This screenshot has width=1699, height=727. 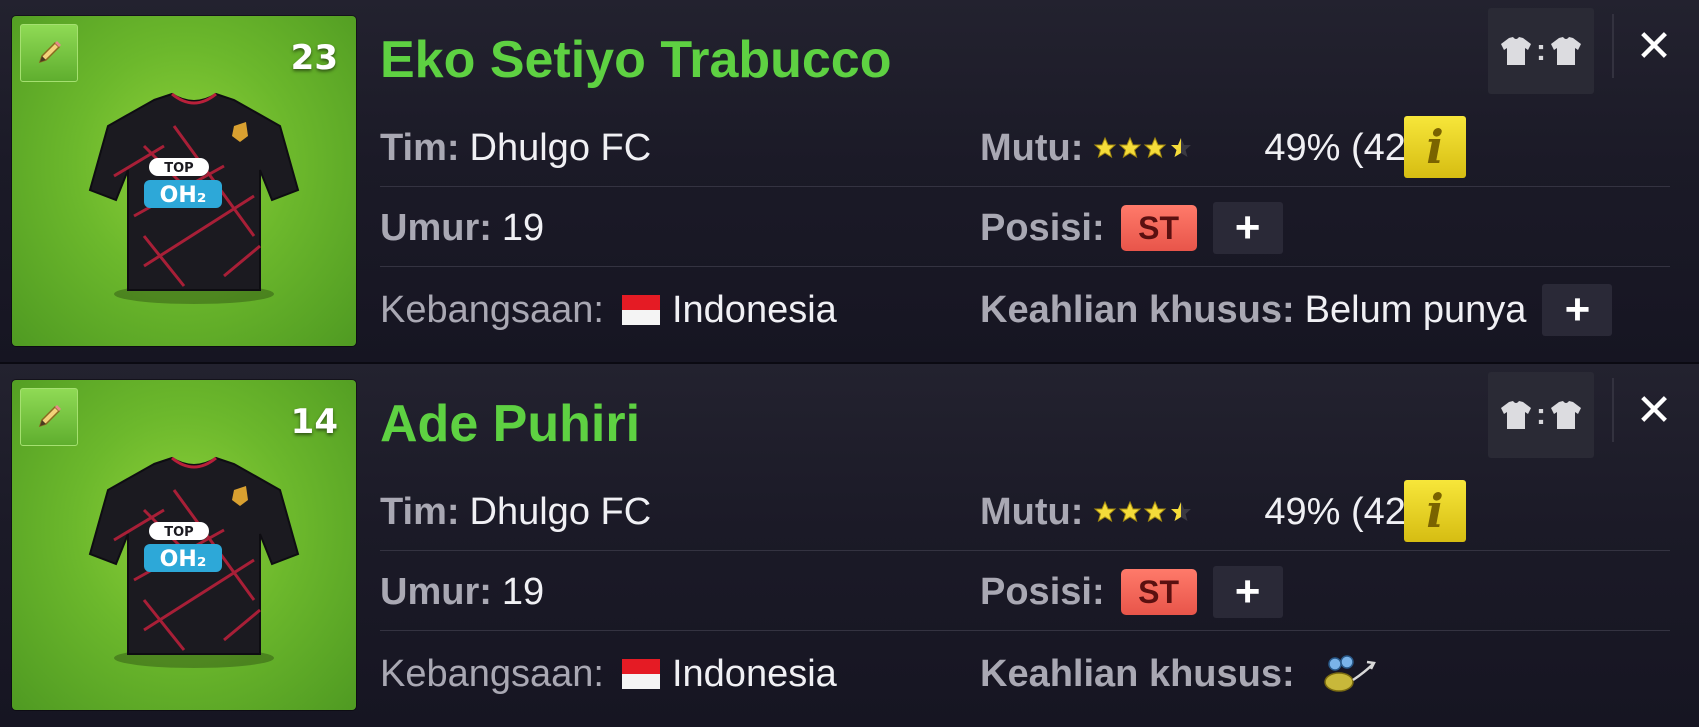 I want to click on shirt-number: 14, so click(x=314, y=422).